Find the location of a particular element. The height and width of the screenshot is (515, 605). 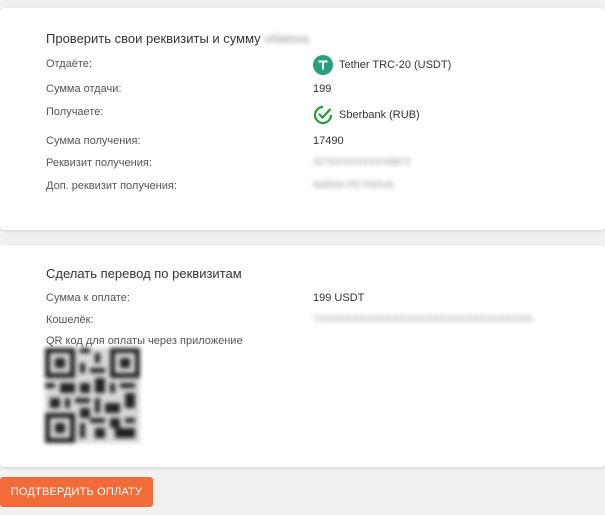

qr-code is located at coordinates (92, 395).